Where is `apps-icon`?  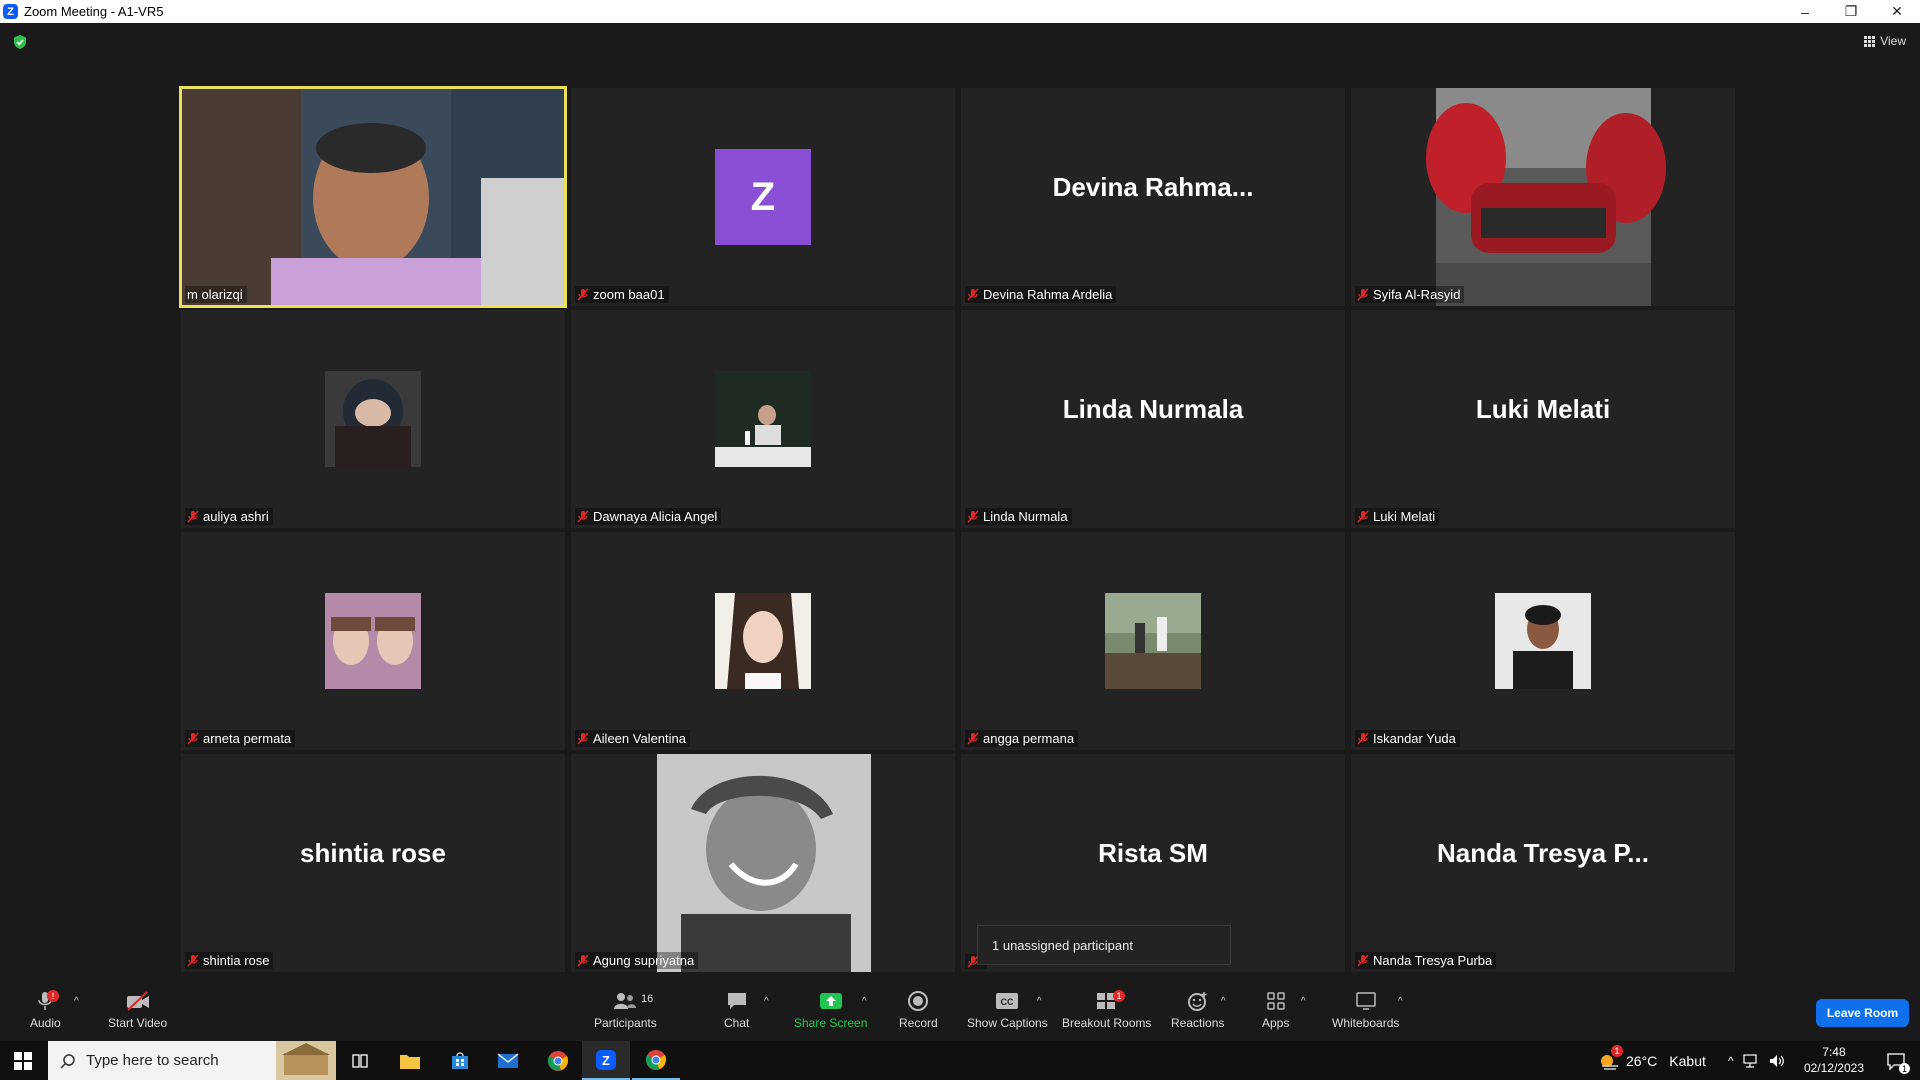
apps-icon is located at coordinates (1275, 1001).